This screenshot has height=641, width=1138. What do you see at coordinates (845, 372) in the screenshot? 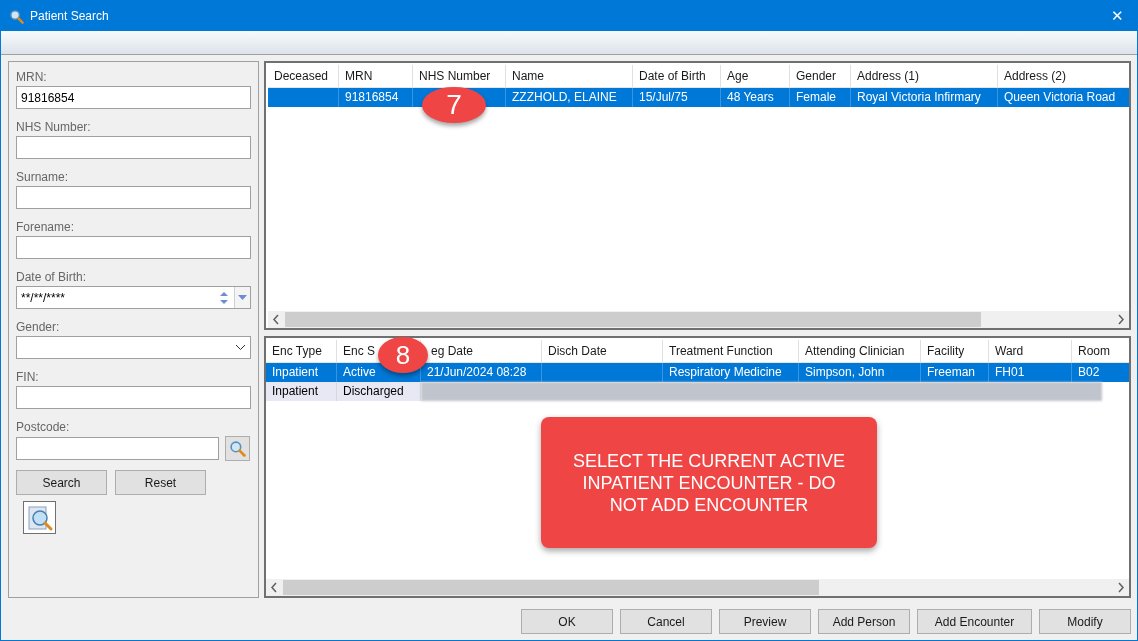
I see `table-cell: Simpson, John` at bounding box center [845, 372].